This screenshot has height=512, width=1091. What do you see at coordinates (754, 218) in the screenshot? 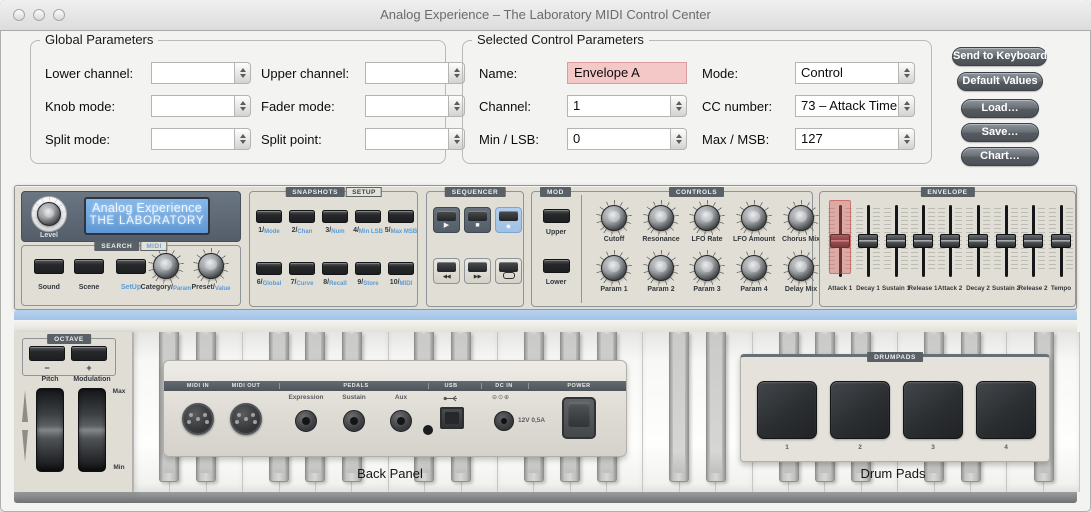
I see `lfo-amount-knob` at bounding box center [754, 218].